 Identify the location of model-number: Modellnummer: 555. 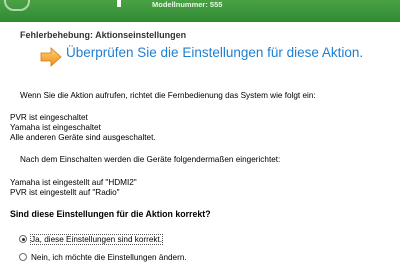
(187, 4).